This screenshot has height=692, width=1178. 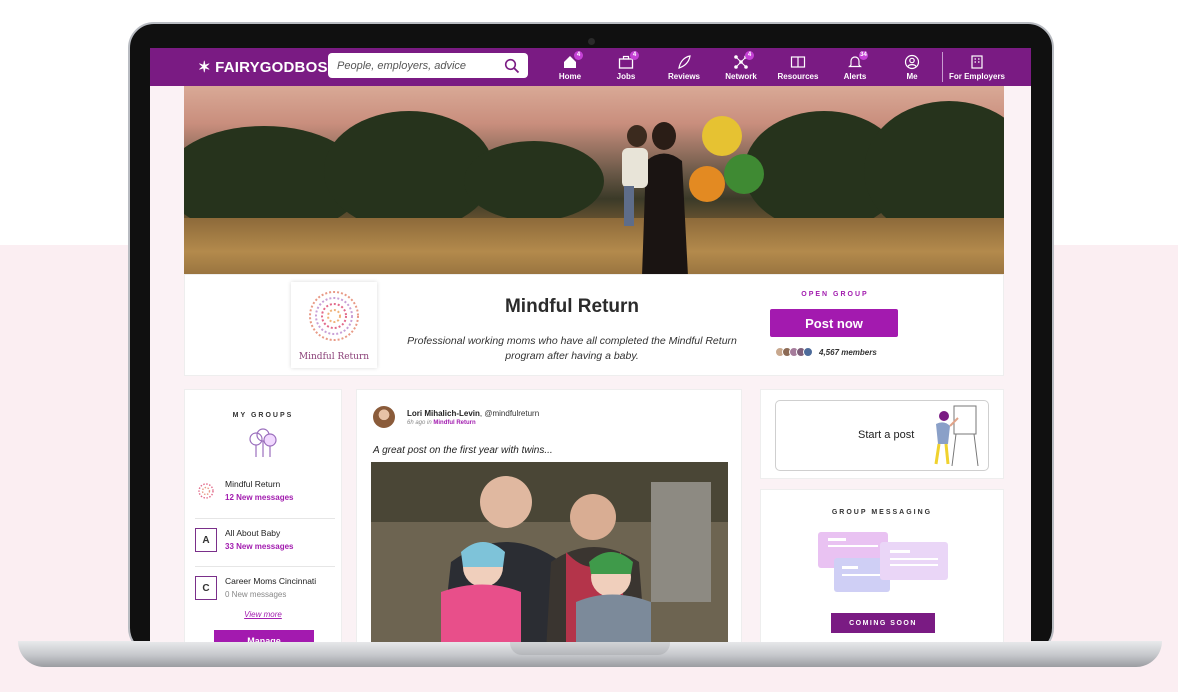 What do you see at coordinates (882, 512) in the screenshot?
I see `group-messaging-title: GROUP MESSAGING` at bounding box center [882, 512].